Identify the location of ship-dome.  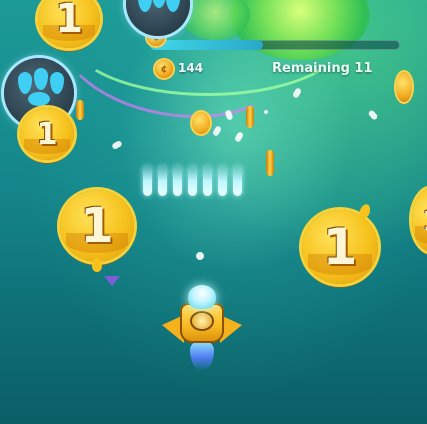
(202, 297).